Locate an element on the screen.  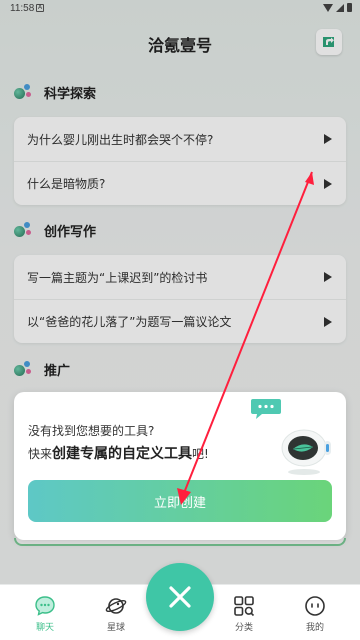
popup-line-2-suffix: 吧! is located at coordinates (200, 454).